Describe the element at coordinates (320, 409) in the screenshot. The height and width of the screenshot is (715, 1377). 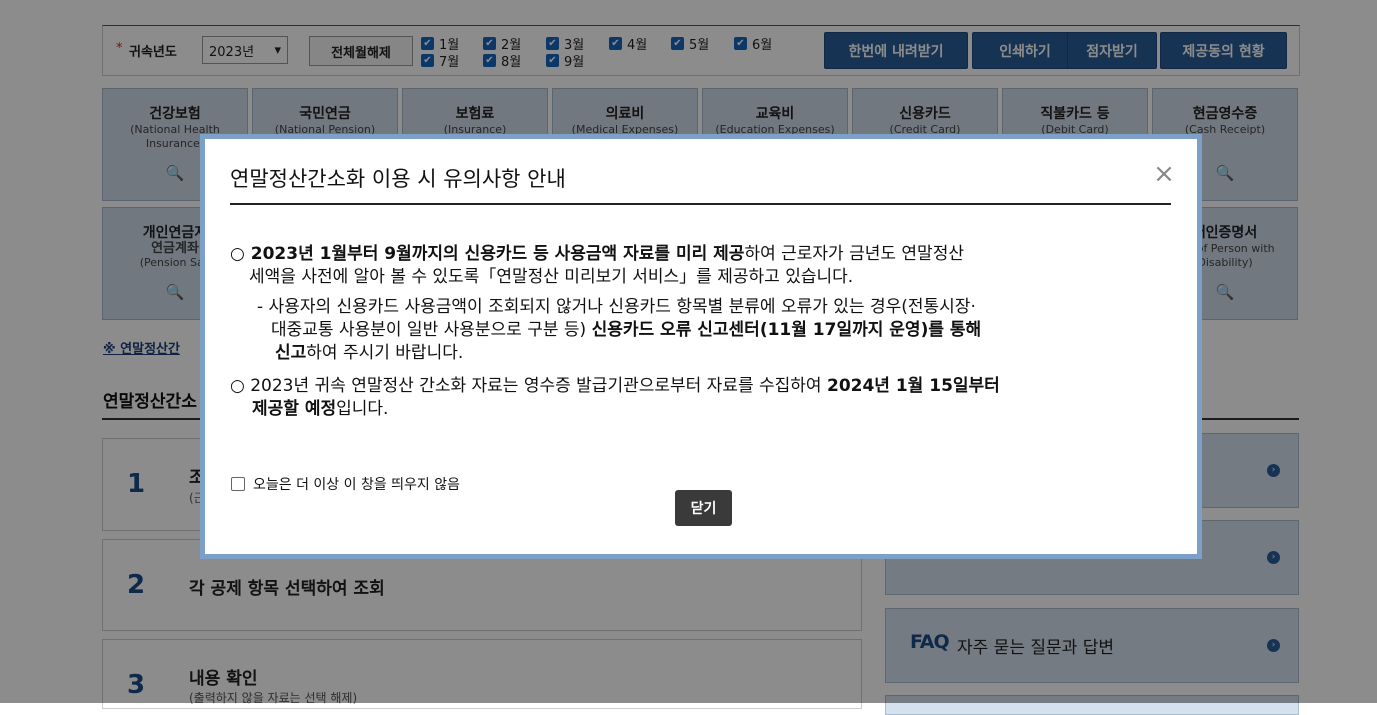
I see `notice-paragraph-2-line2: 제공할 예정입니다.` at that location.